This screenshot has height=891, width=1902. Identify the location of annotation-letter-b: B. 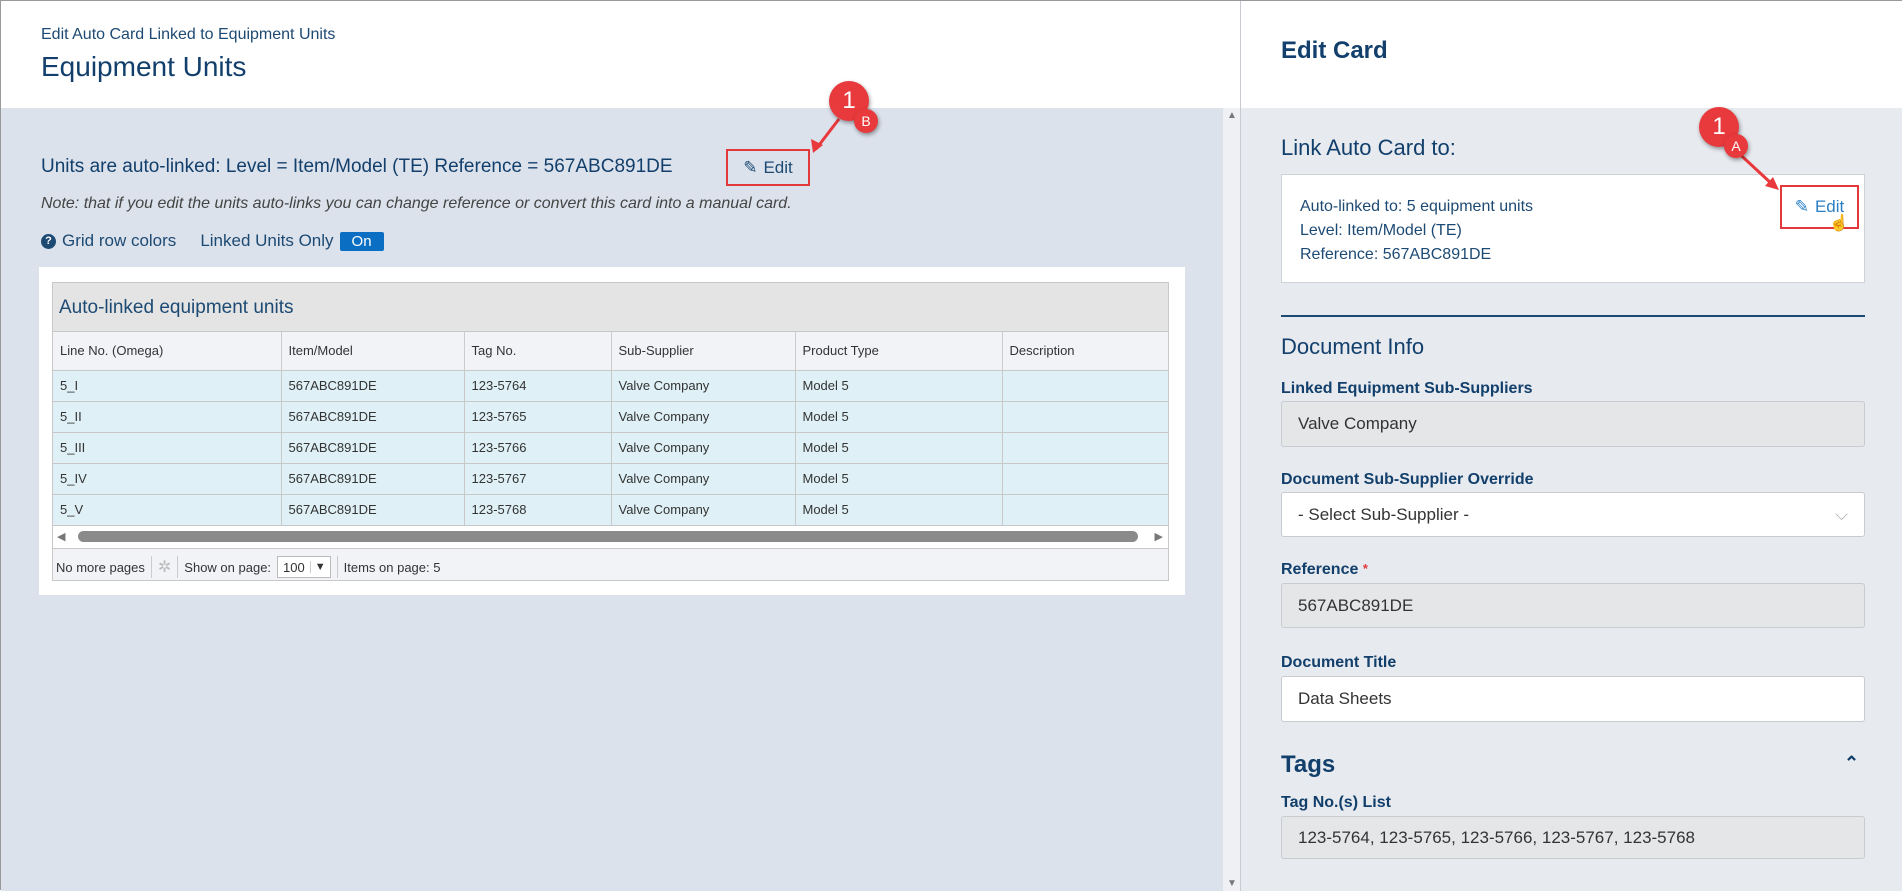
(866, 121).